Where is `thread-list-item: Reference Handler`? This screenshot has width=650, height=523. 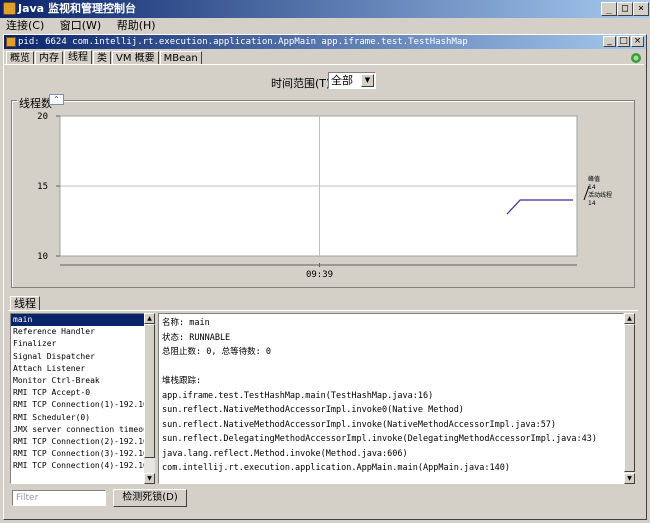 thread-list-item: Reference Handler is located at coordinates (82, 332).